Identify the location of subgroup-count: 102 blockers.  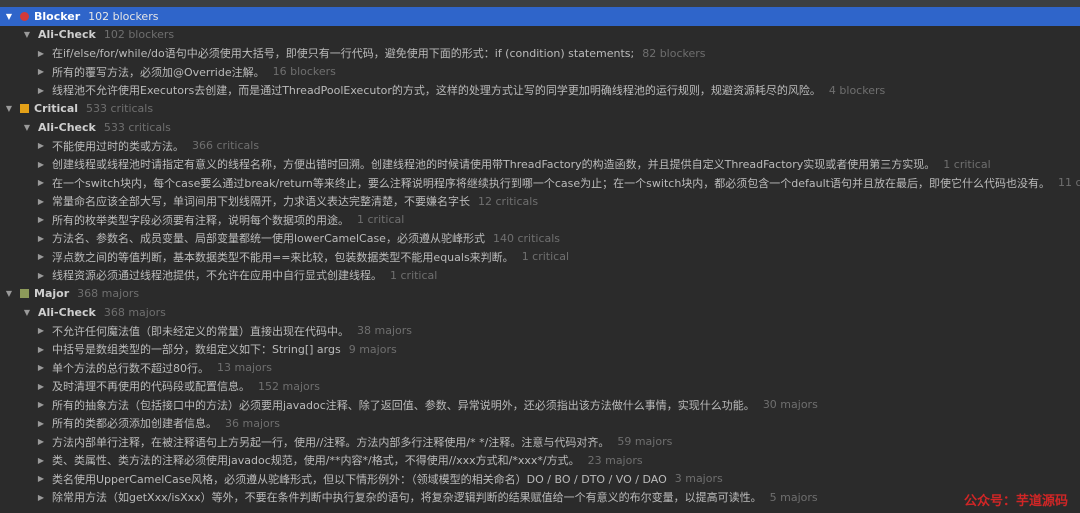
(139, 35).